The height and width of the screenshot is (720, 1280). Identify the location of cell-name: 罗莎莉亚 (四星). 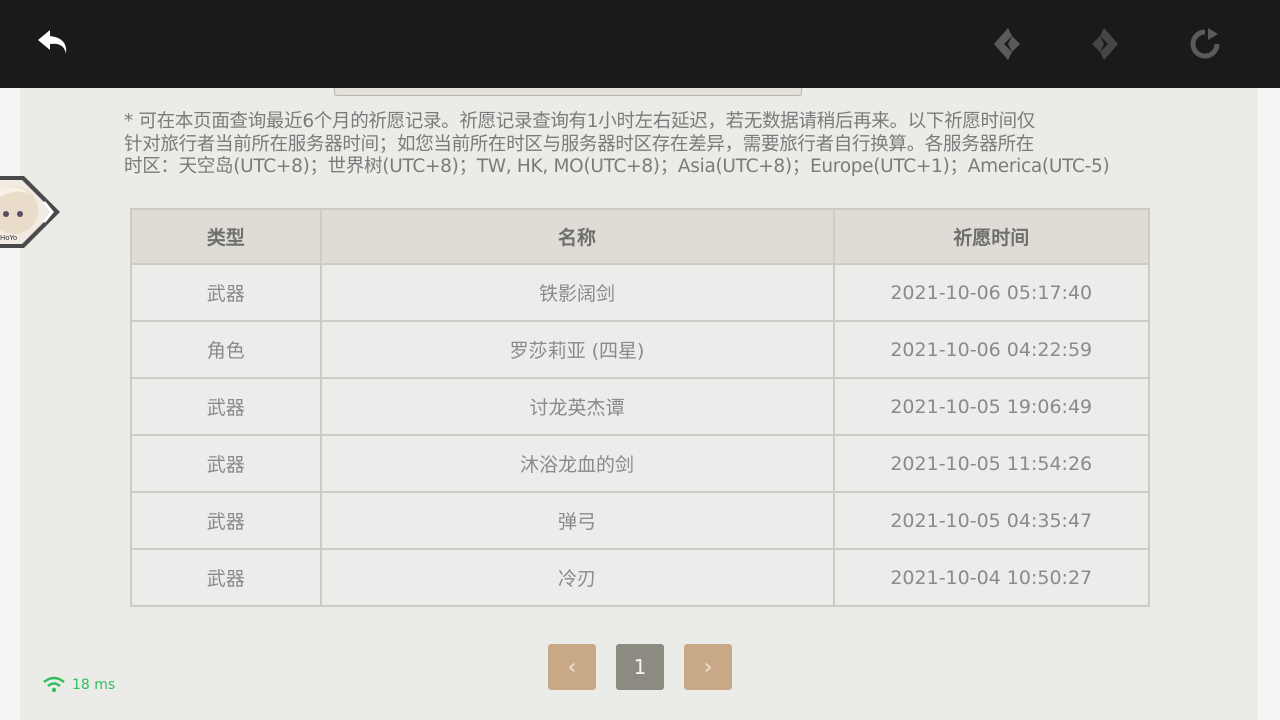
(577, 349).